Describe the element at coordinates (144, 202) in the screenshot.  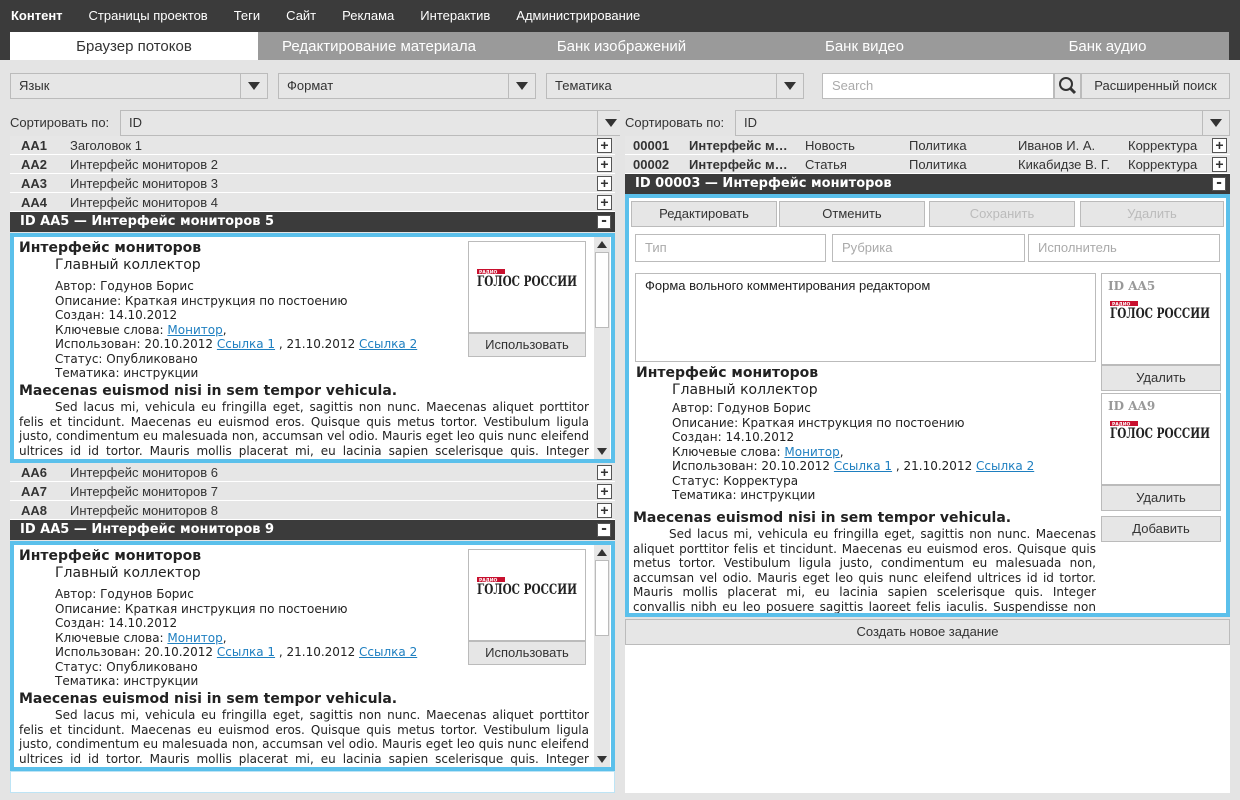
I see `row-title: Интерфейс мониторов 4` at that location.